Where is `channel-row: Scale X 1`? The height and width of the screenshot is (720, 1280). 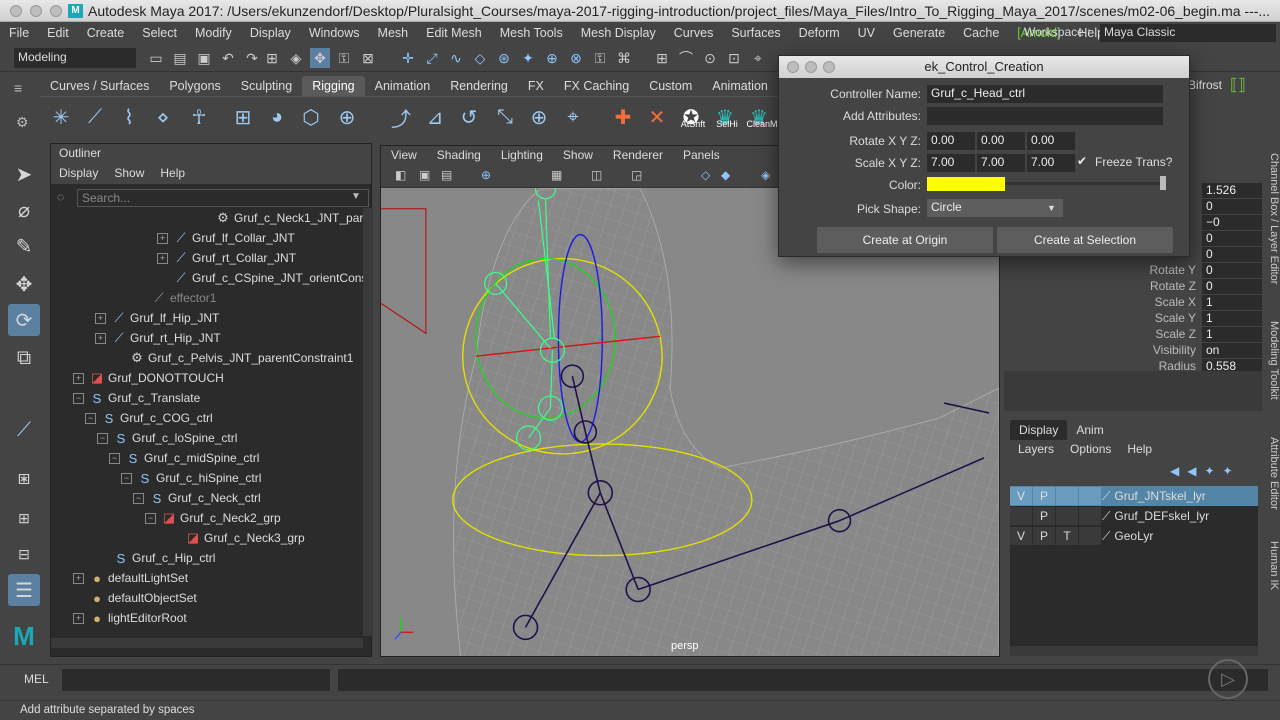
channel-row: Scale X 1 is located at coordinates (1133, 303).